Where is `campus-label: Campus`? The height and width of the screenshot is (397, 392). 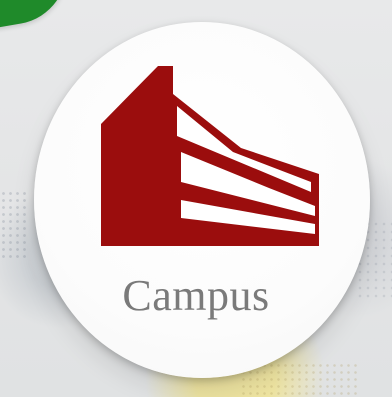
campus-label: Campus is located at coordinates (196, 295).